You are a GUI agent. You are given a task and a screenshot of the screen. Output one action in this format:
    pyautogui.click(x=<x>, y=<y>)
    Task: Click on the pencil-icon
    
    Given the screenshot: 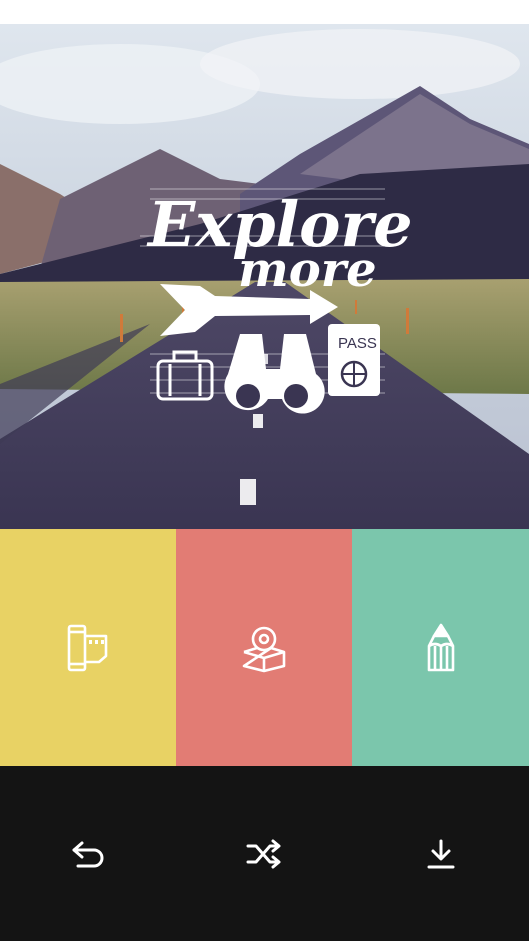 What is the action you would take?
    pyautogui.click(x=440, y=647)
    